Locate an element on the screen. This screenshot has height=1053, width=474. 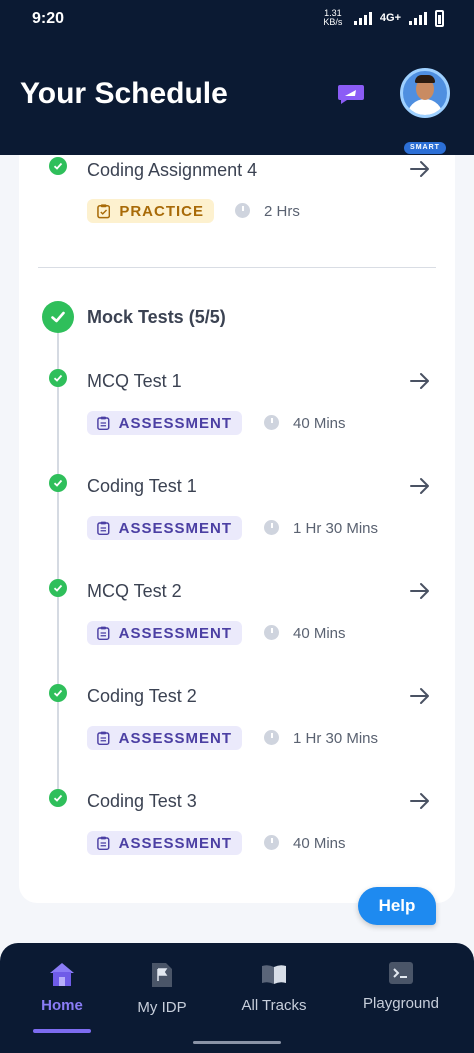
nav-label: Playground is located at coordinates (401, 1003).